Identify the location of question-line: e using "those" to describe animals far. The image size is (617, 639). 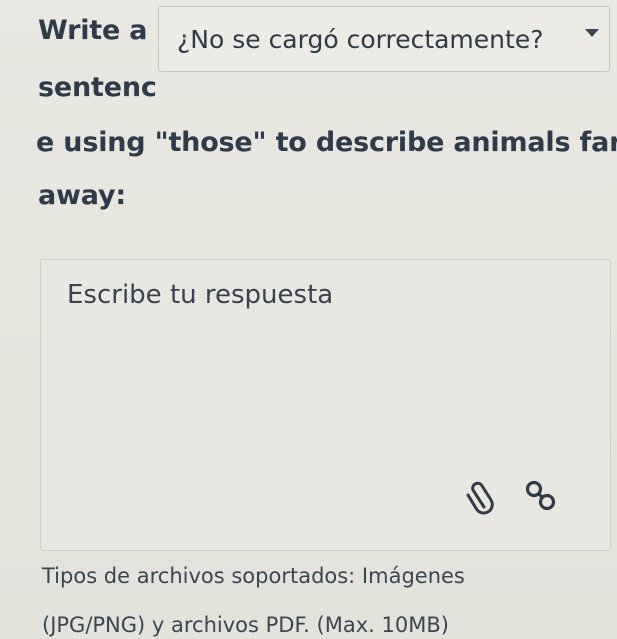
(326, 142).